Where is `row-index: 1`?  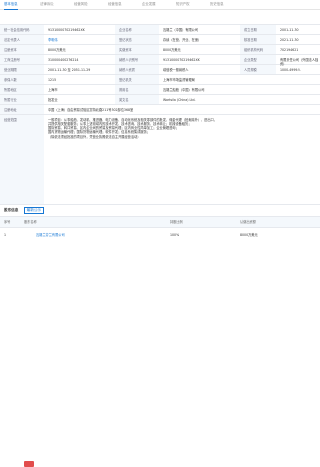
row-index: 1 is located at coordinates (5, 235).